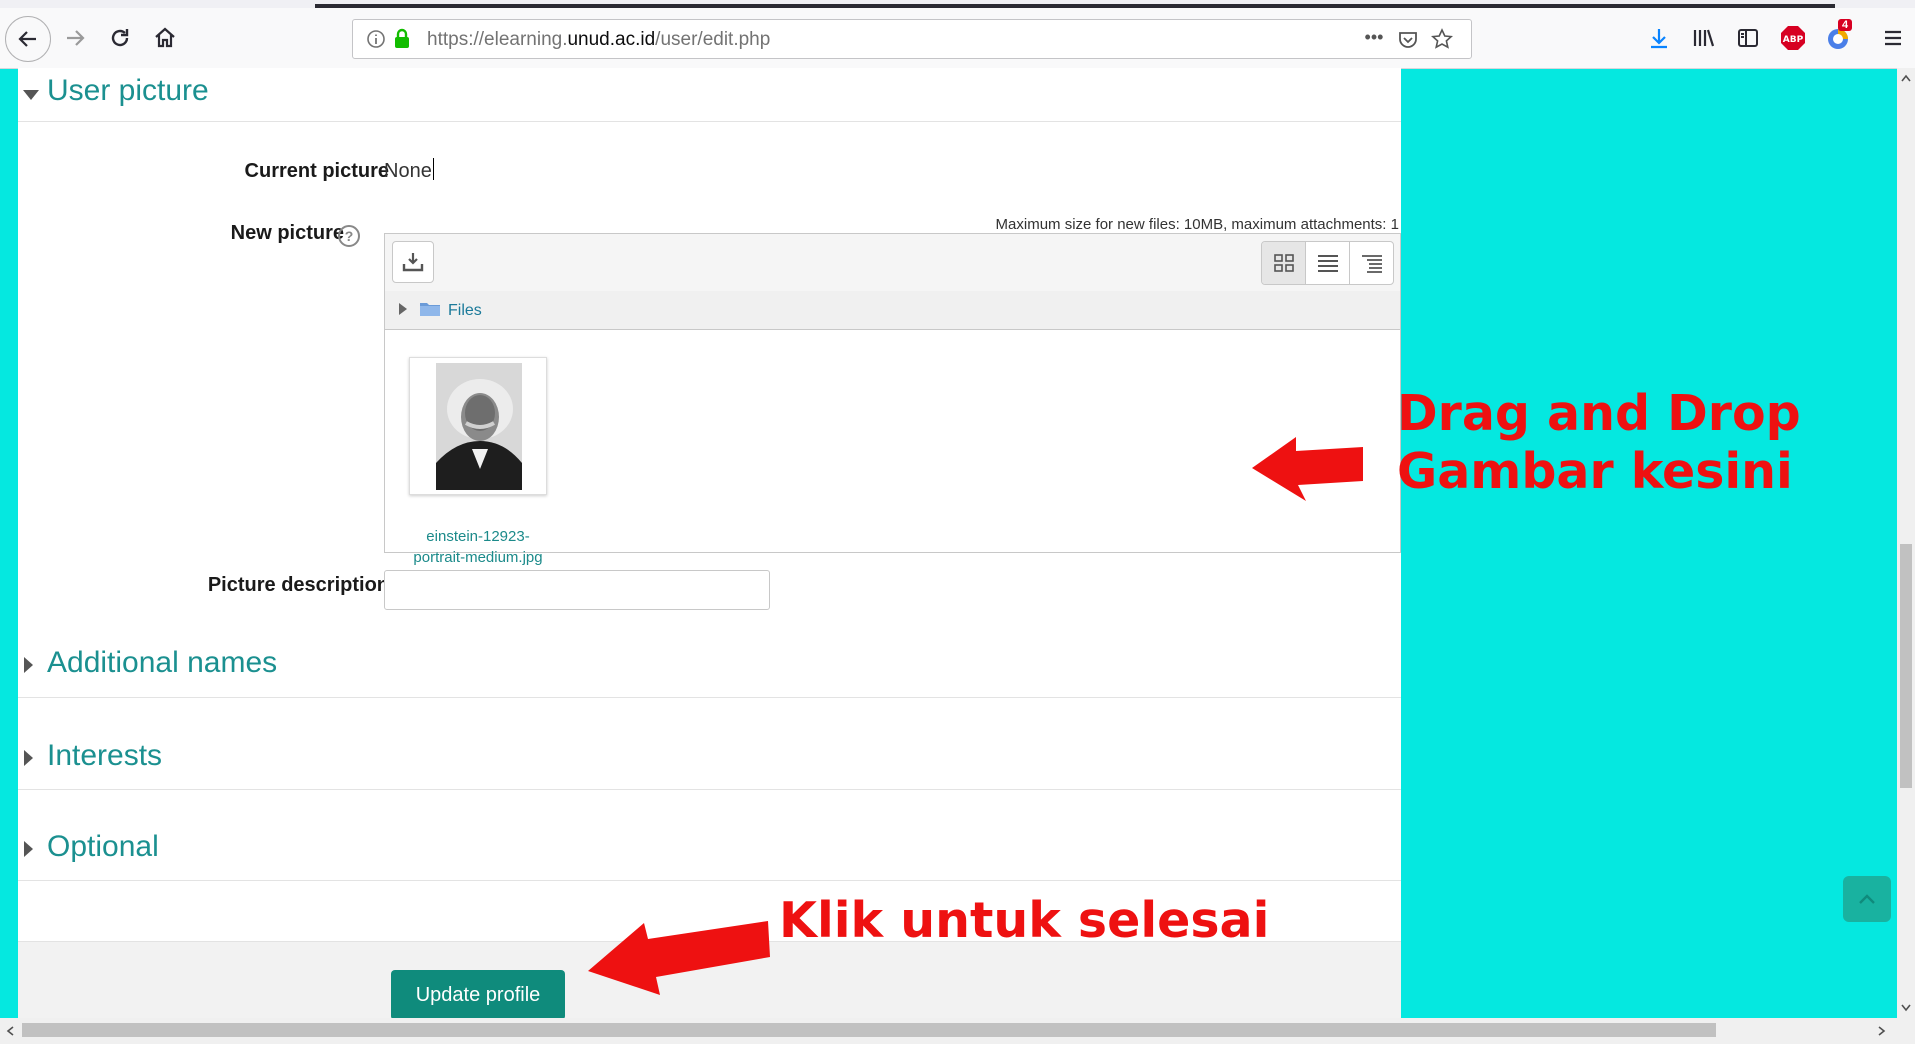 The height and width of the screenshot is (1044, 1915). Describe the element at coordinates (1374, 37) in the screenshot. I see `page-actions-button: •••` at that location.